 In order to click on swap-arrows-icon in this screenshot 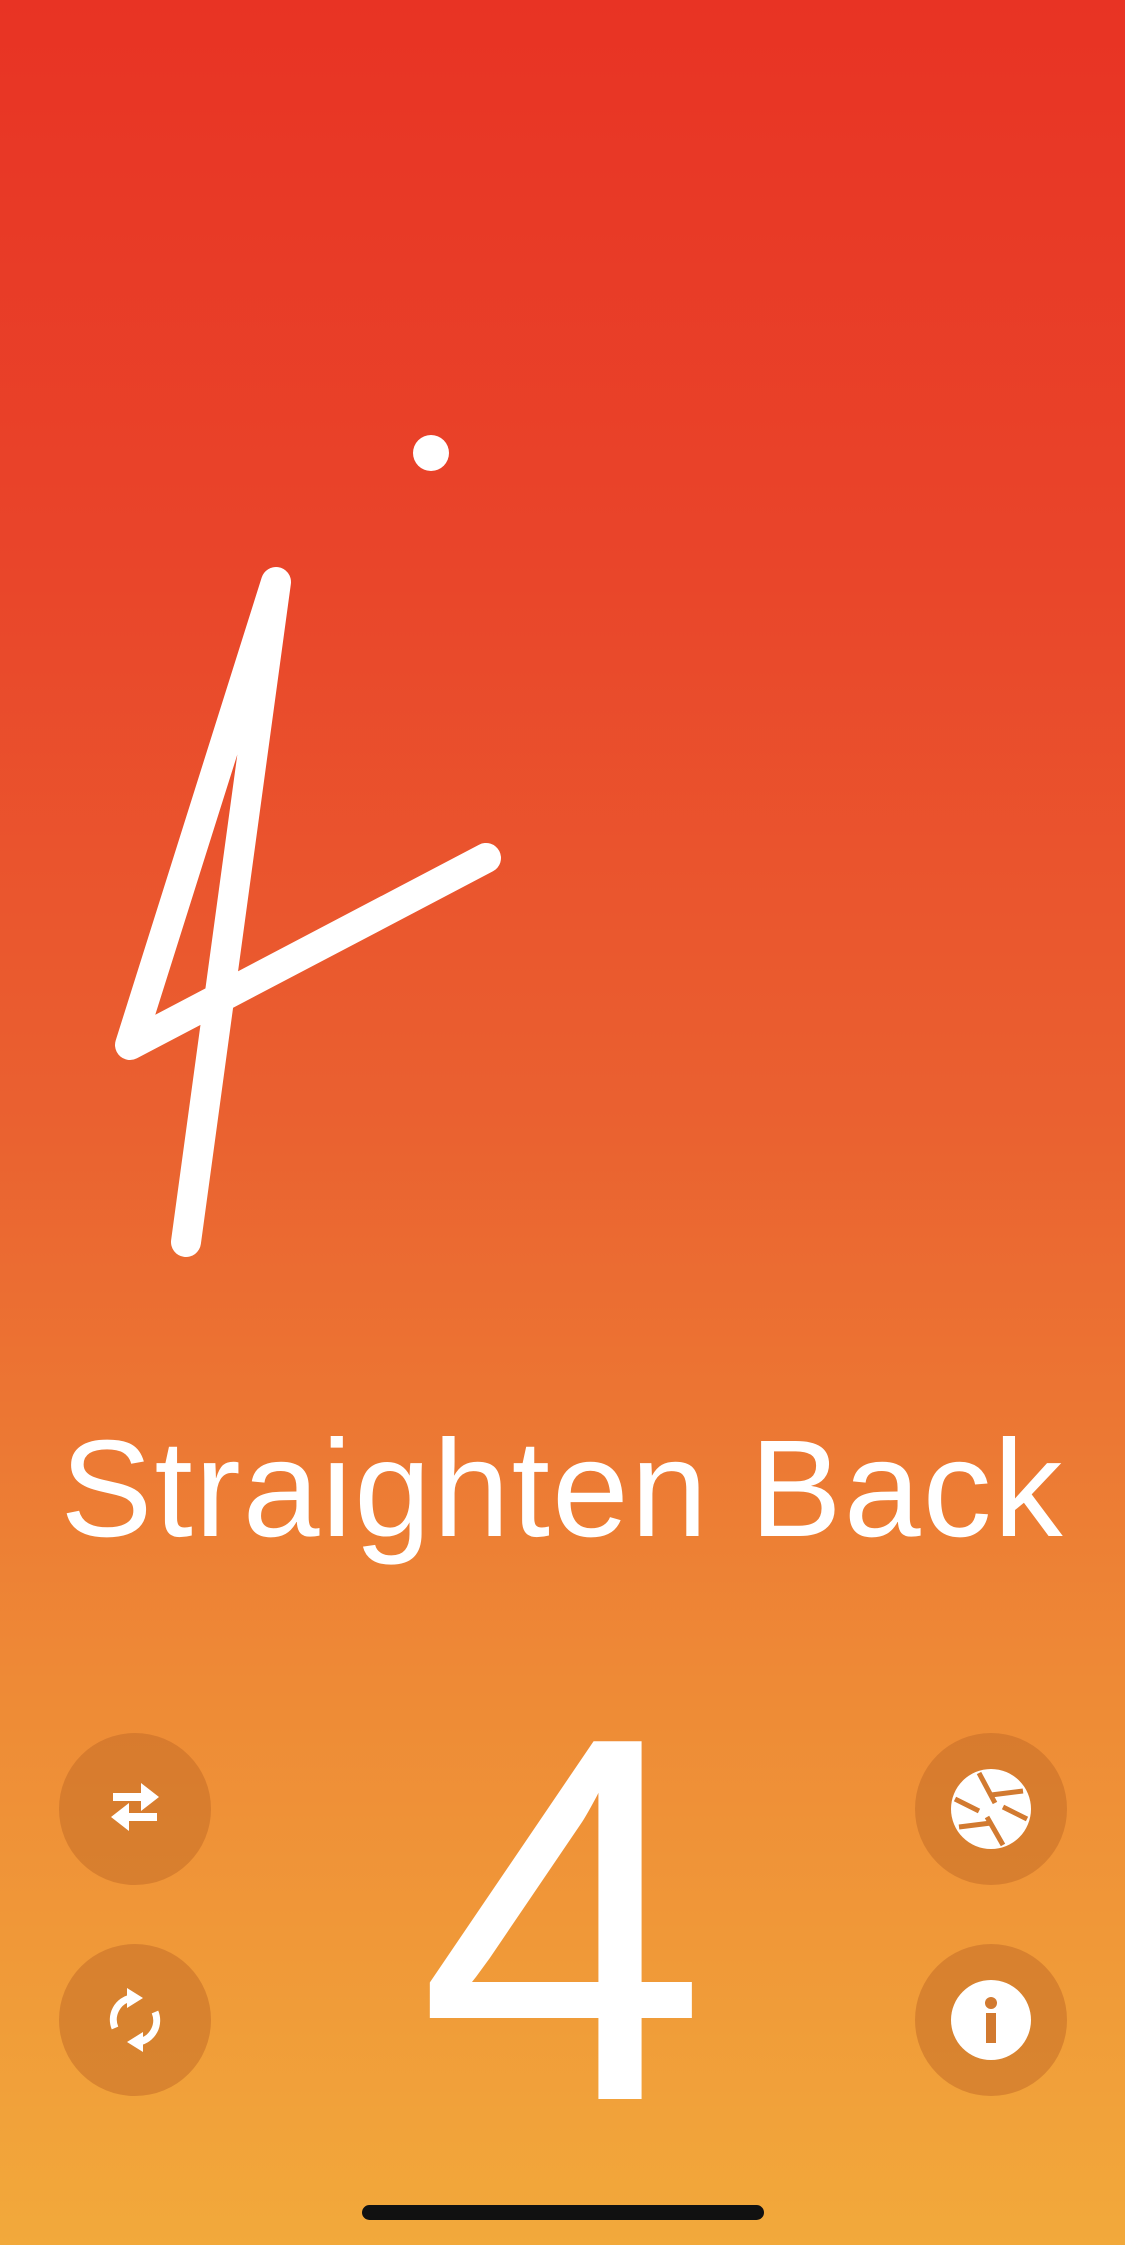, I will do `click(135, 1807)`.